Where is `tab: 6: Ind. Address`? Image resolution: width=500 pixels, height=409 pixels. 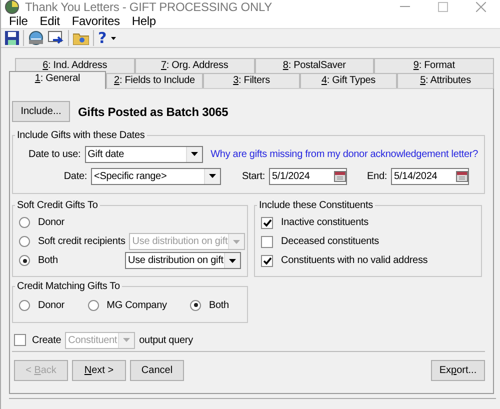
tab: 6: Ind. Address is located at coordinates (75, 65).